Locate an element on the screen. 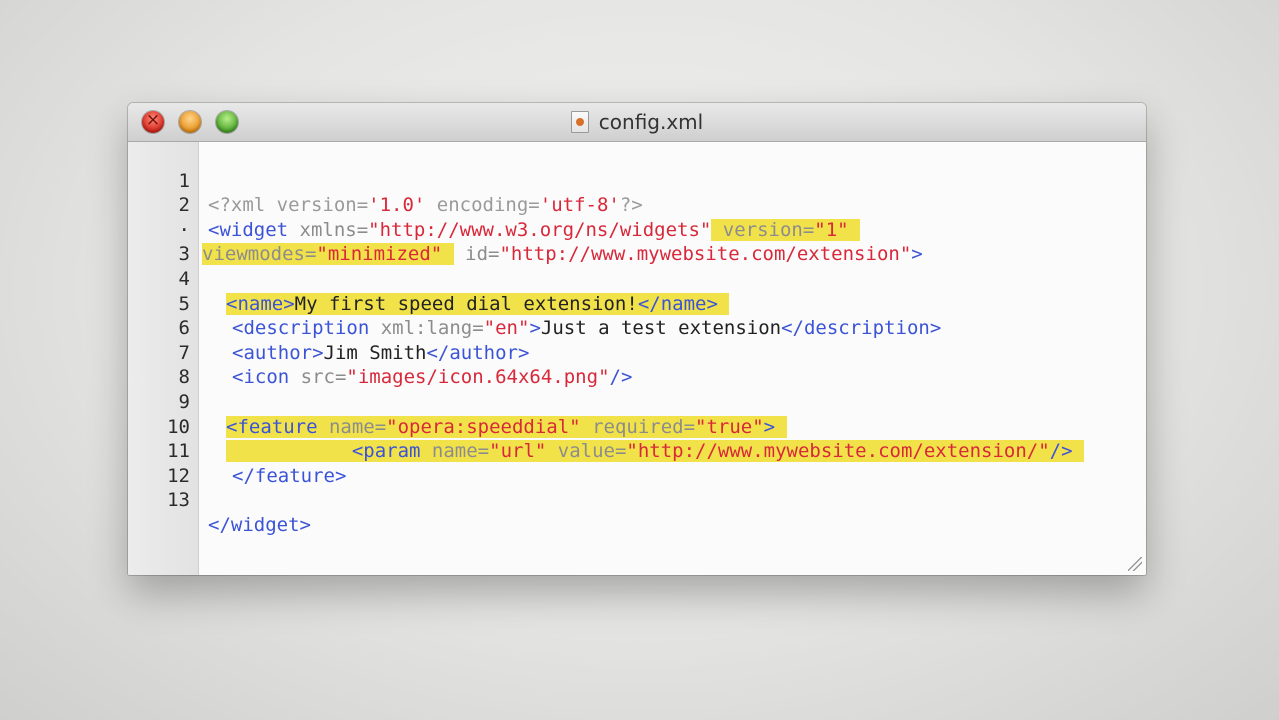 This screenshot has height=720, width=1279. line-number: 13 is located at coordinates (178, 500).